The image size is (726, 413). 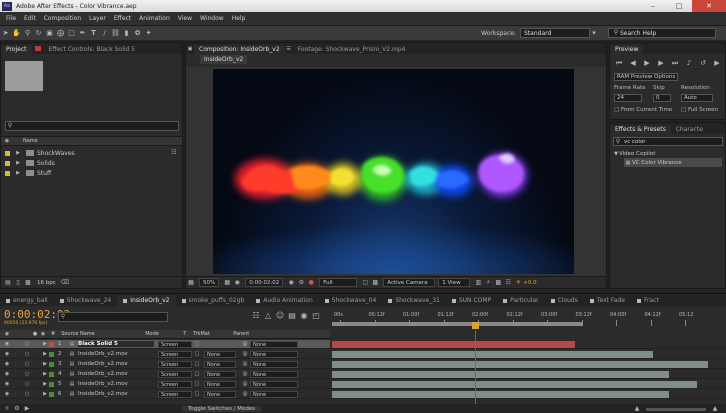 I want to click on timeline-tab: energy_ball, so click(x=27, y=300).